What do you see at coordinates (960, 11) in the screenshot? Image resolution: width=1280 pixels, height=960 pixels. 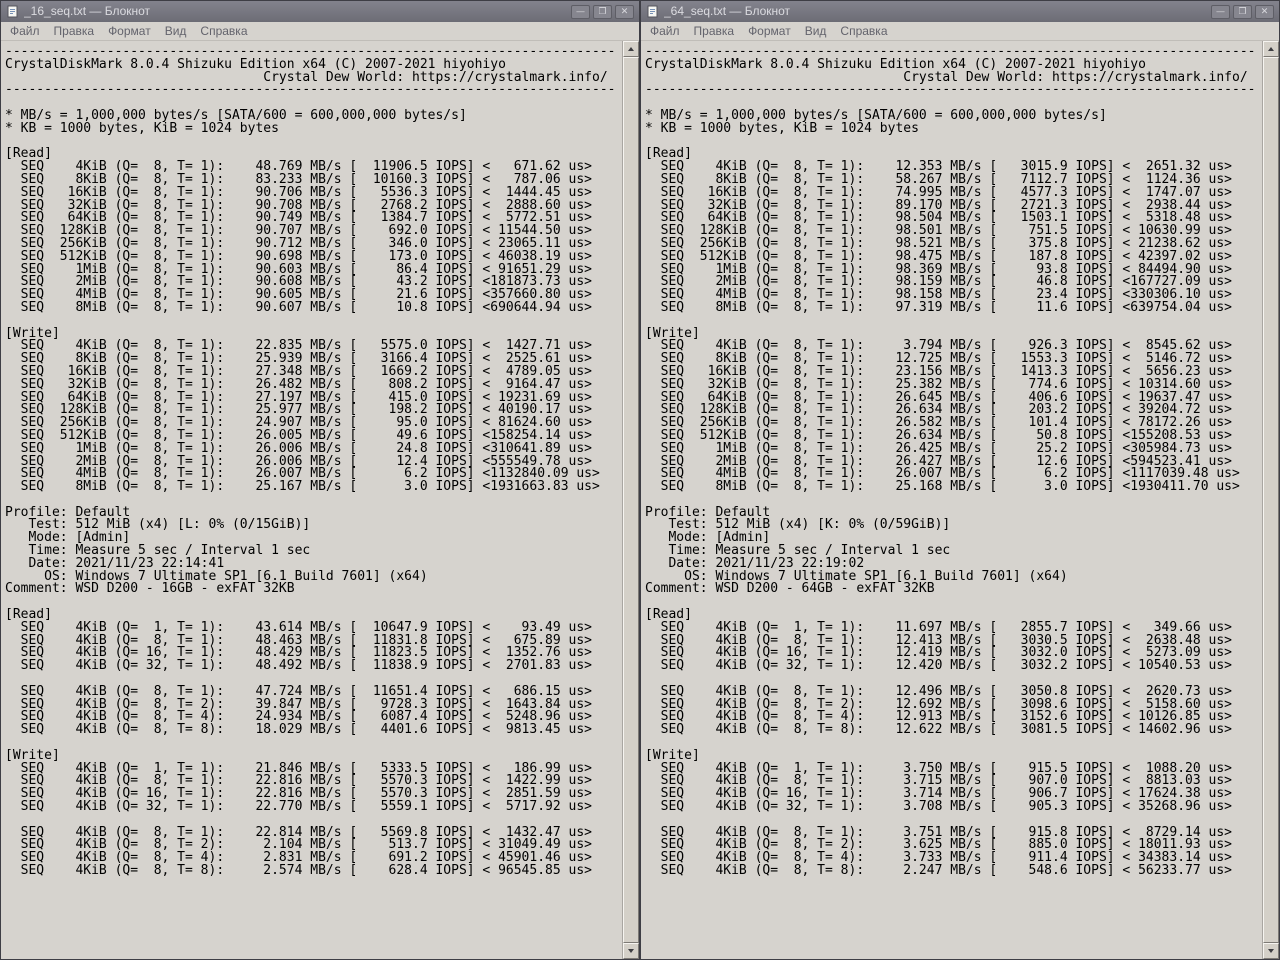 I see `titlebar: _64_seq.txt — Блокнот — ❐ ✕` at bounding box center [960, 11].